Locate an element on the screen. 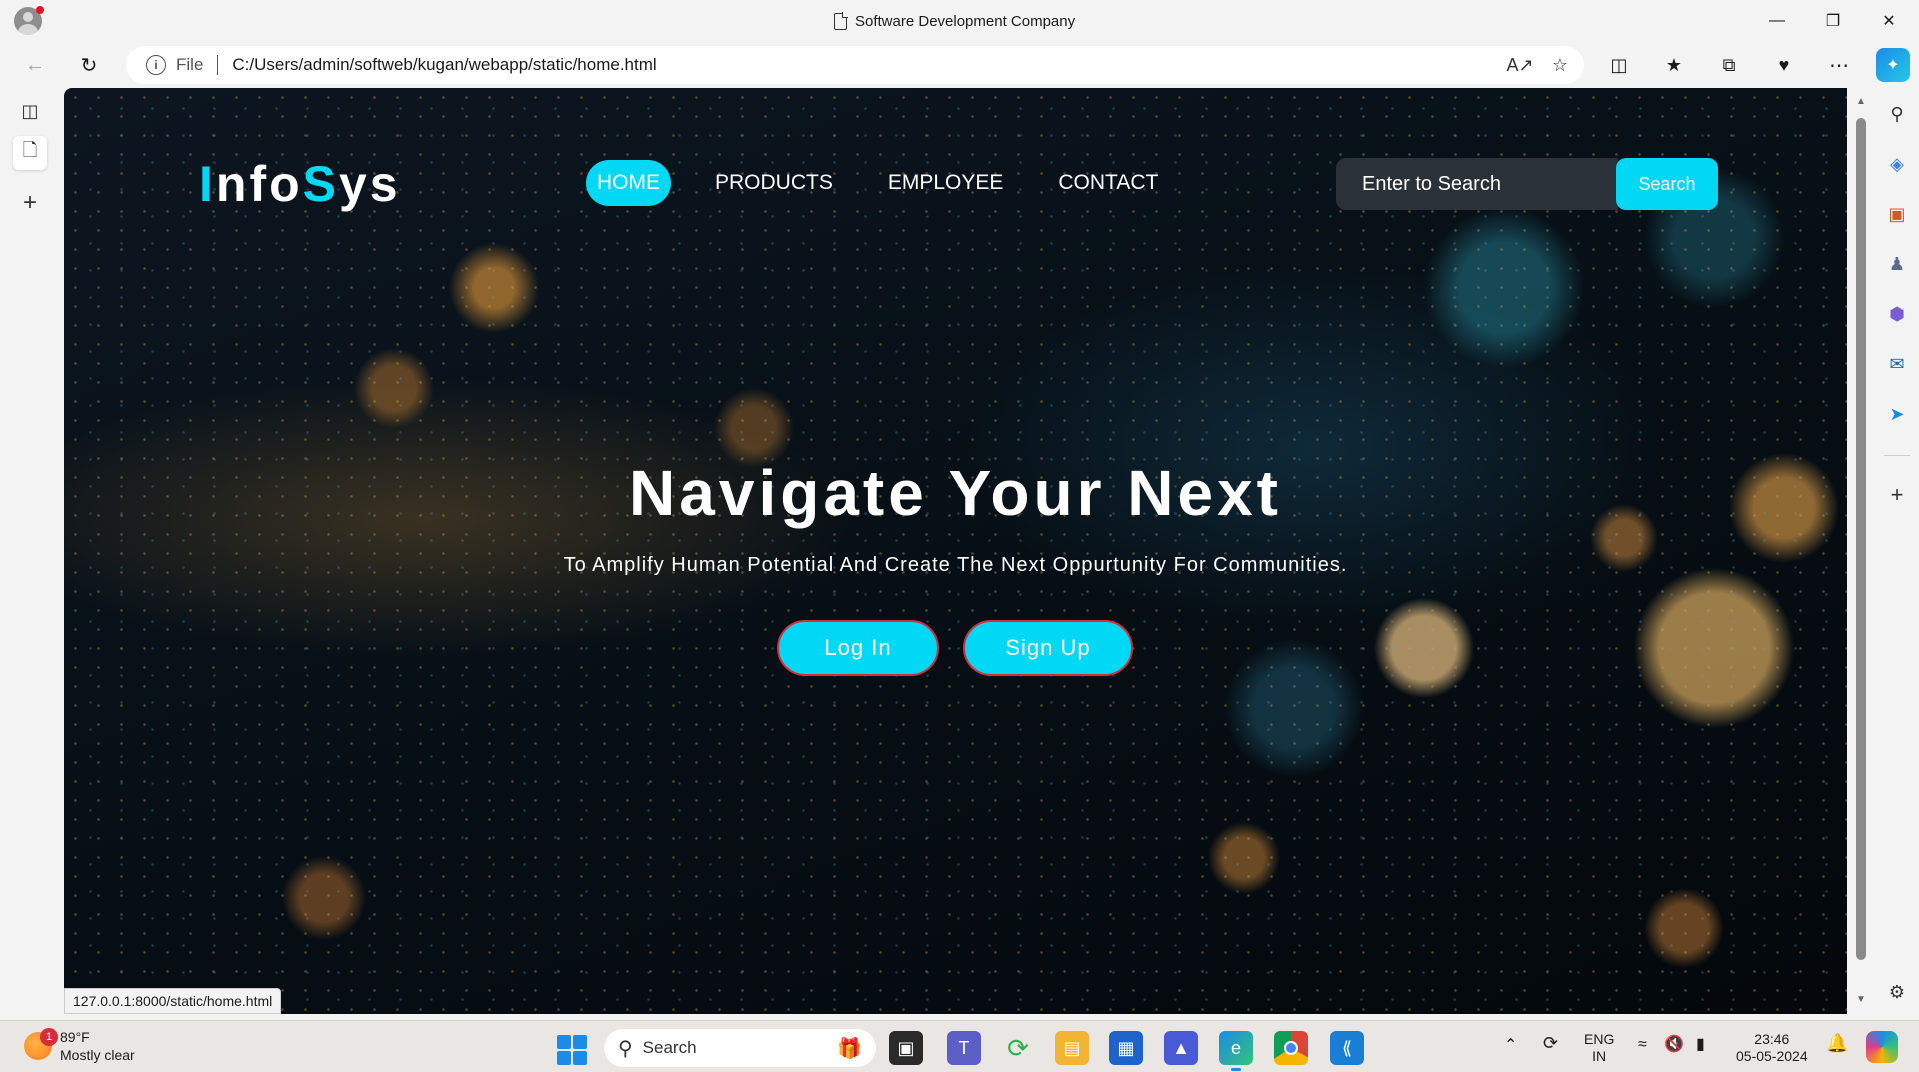  logo-letter-i: I is located at coordinates (207, 184).